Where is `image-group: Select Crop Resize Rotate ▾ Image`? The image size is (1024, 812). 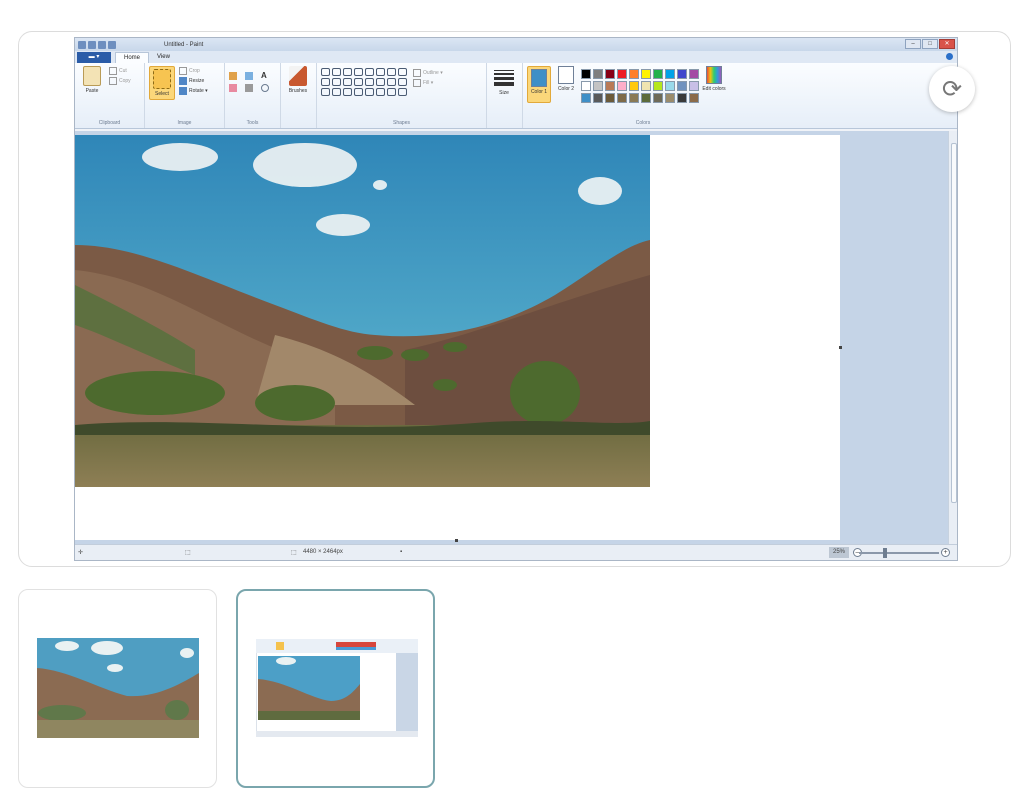
image-group: Select Crop Resize Rotate ▾ Image is located at coordinates (185, 95).